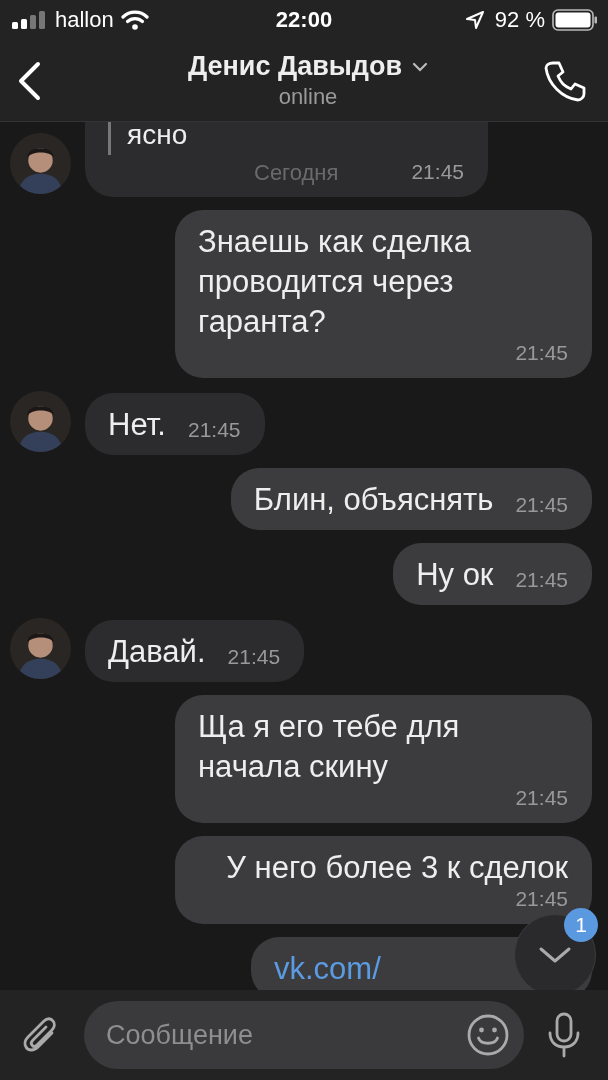 The height and width of the screenshot is (1080, 608). I want to click on battery-percent: 92 %, so click(519, 20).